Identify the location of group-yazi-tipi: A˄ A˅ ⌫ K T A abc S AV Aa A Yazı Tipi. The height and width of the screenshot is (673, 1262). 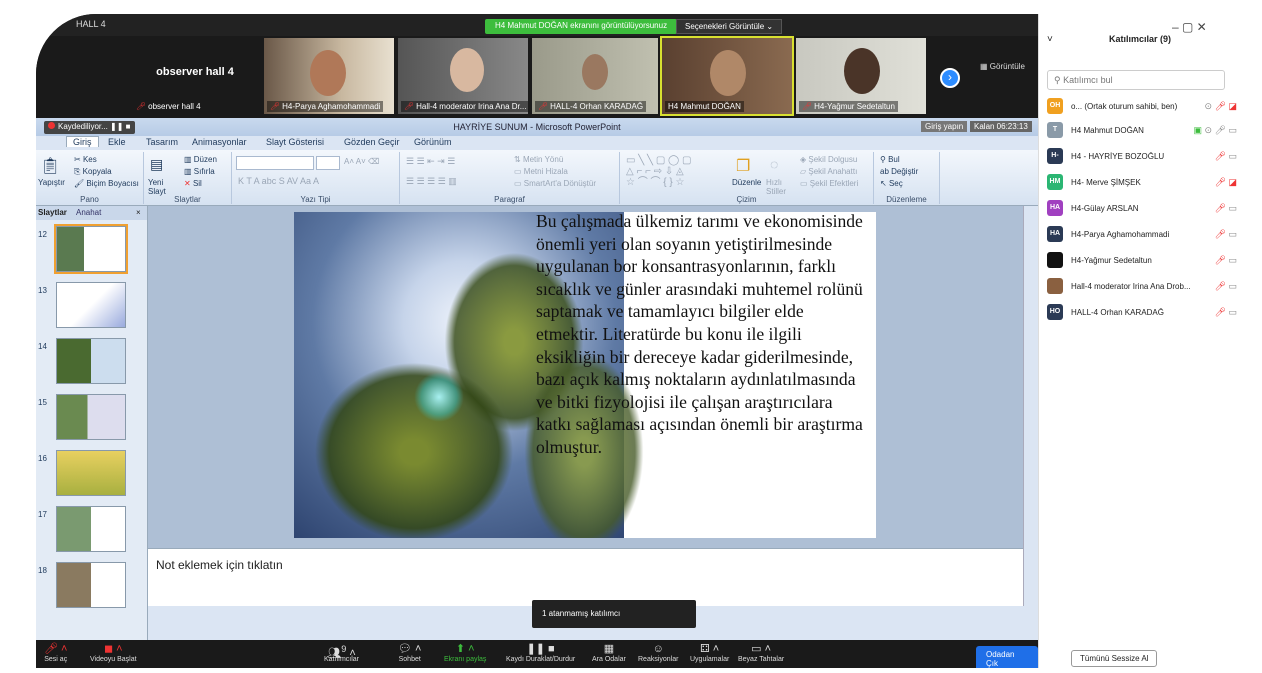
(316, 178).